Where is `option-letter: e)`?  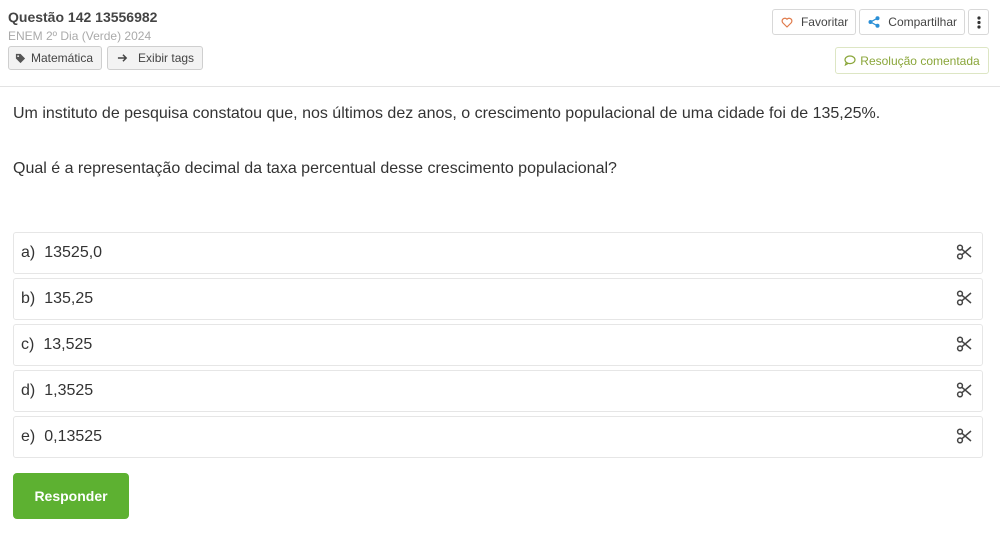
option-letter: e) is located at coordinates (28, 436).